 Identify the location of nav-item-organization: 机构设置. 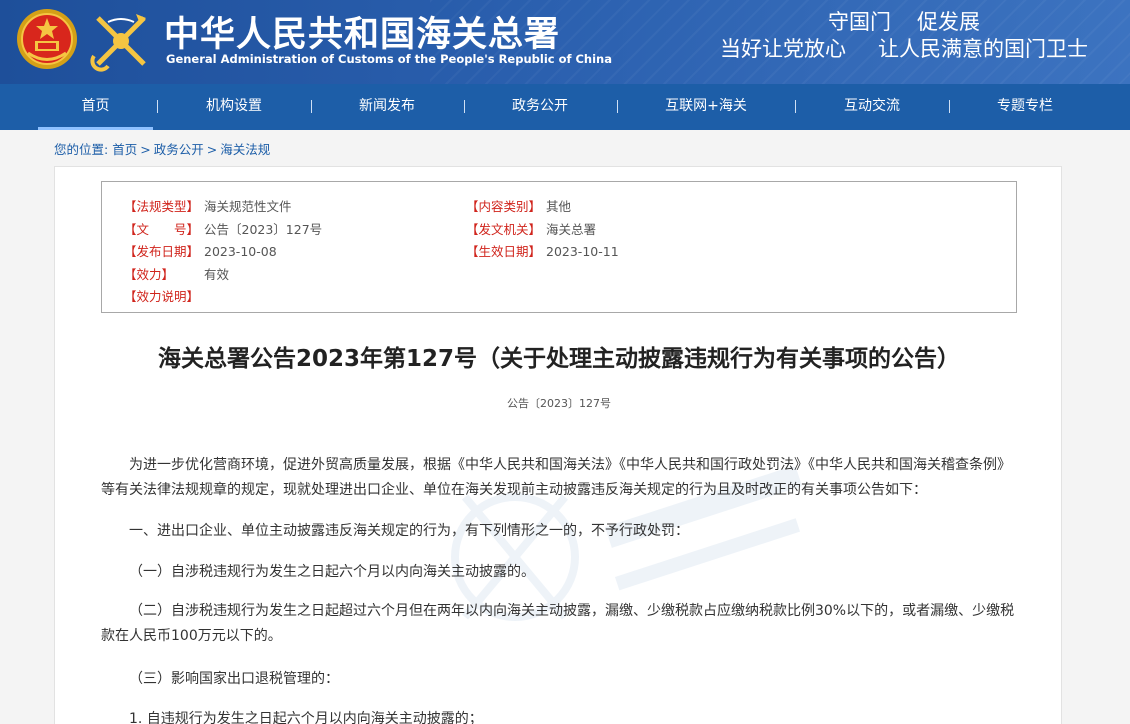
(234, 107).